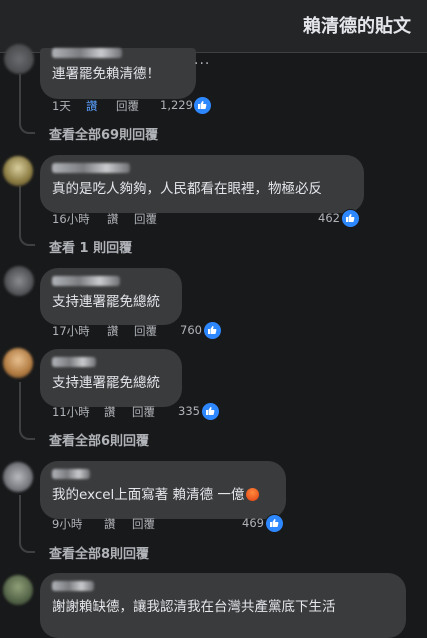 This screenshot has height=638, width=427. Describe the element at coordinates (253, 494) in the screenshot. I see `angry-emoji-icon` at that location.